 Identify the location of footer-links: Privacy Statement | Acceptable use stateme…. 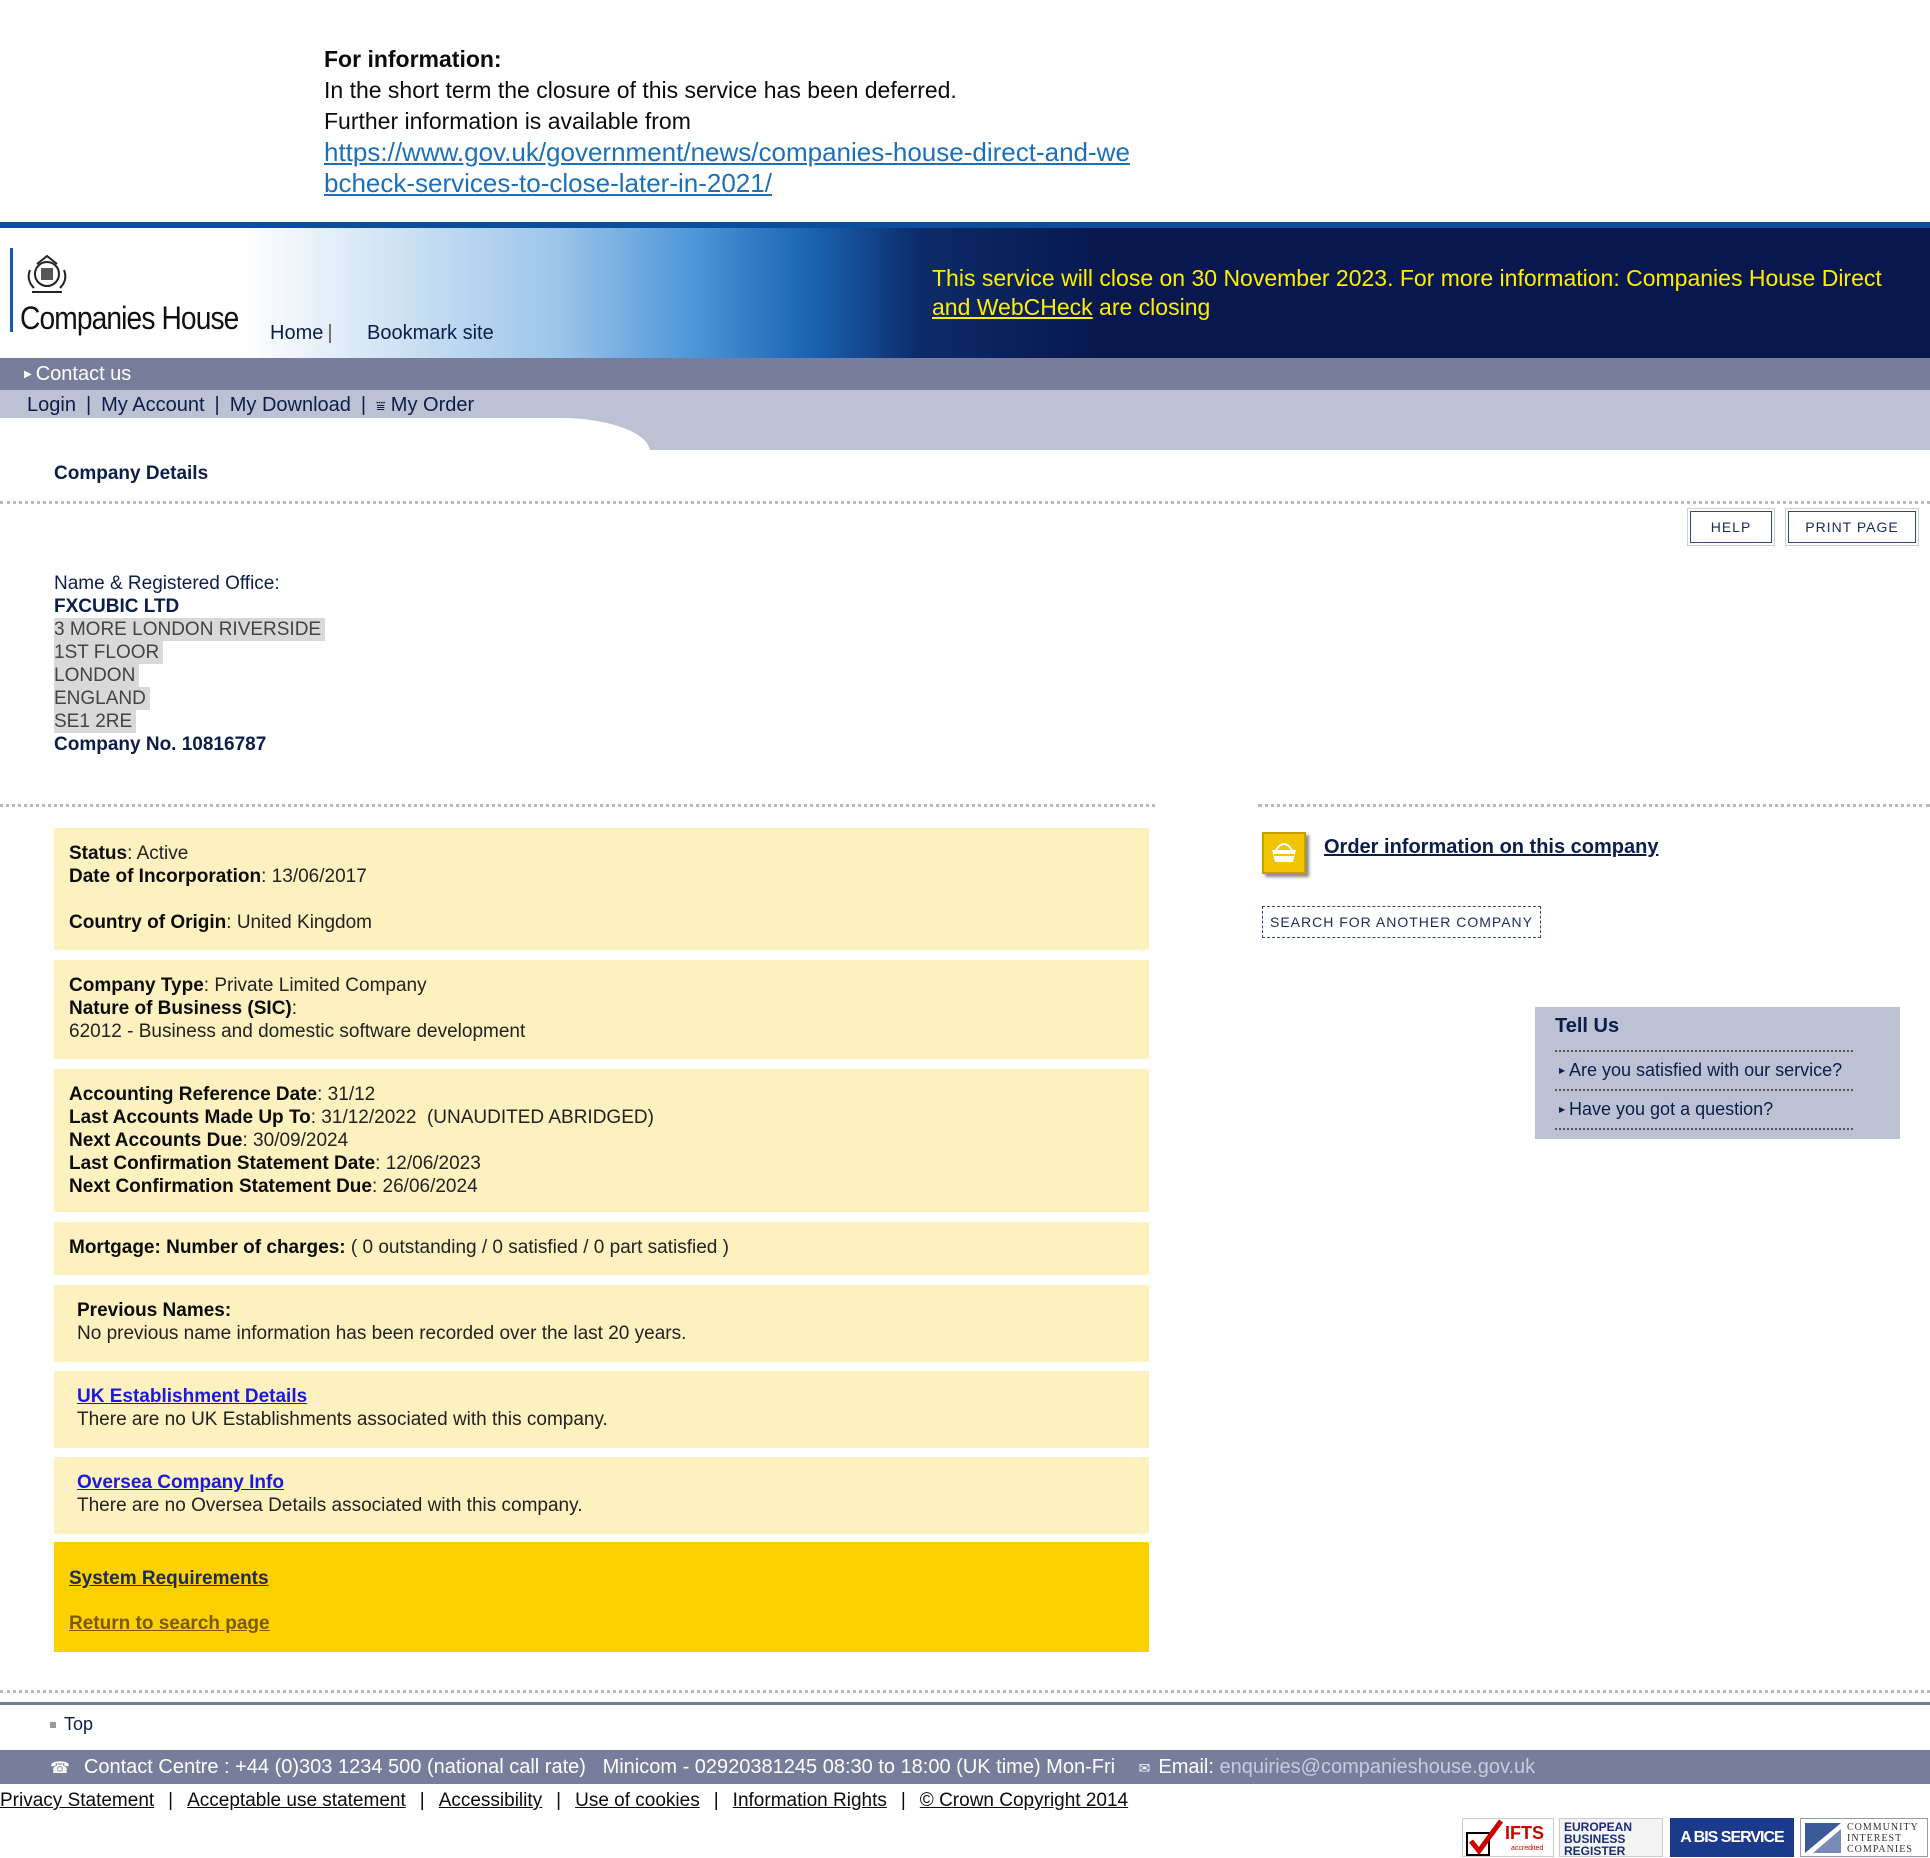
(564, 1801).